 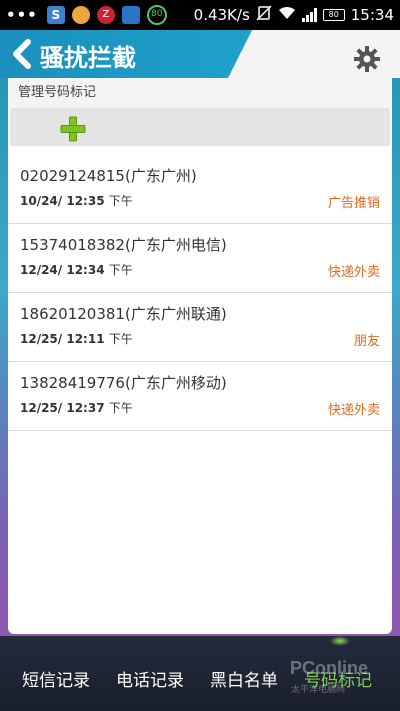 What do you see at coordinates (200, 54) in the screenshot?
I see `title-bar: 骚扰拦截` at bounding box center [200, 54].